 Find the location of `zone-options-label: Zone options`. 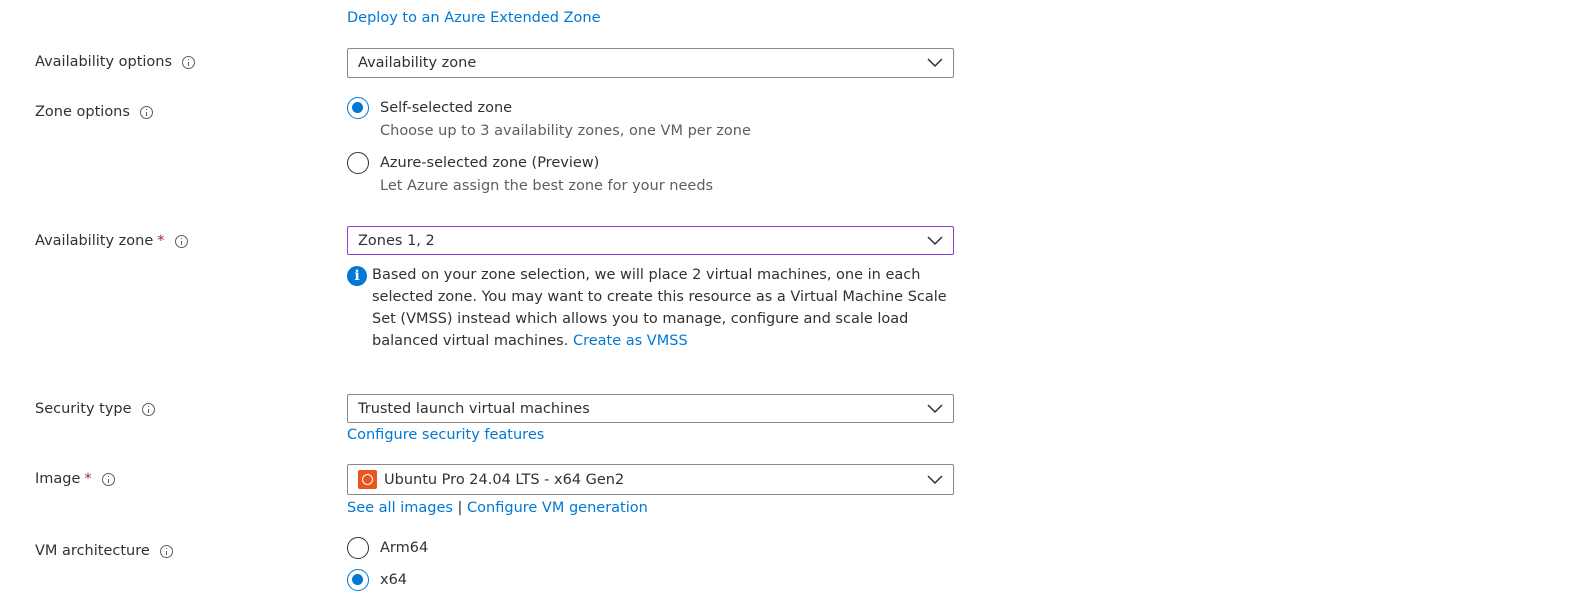

zone-options-label: Zone options is located at coordinates (94, 112).